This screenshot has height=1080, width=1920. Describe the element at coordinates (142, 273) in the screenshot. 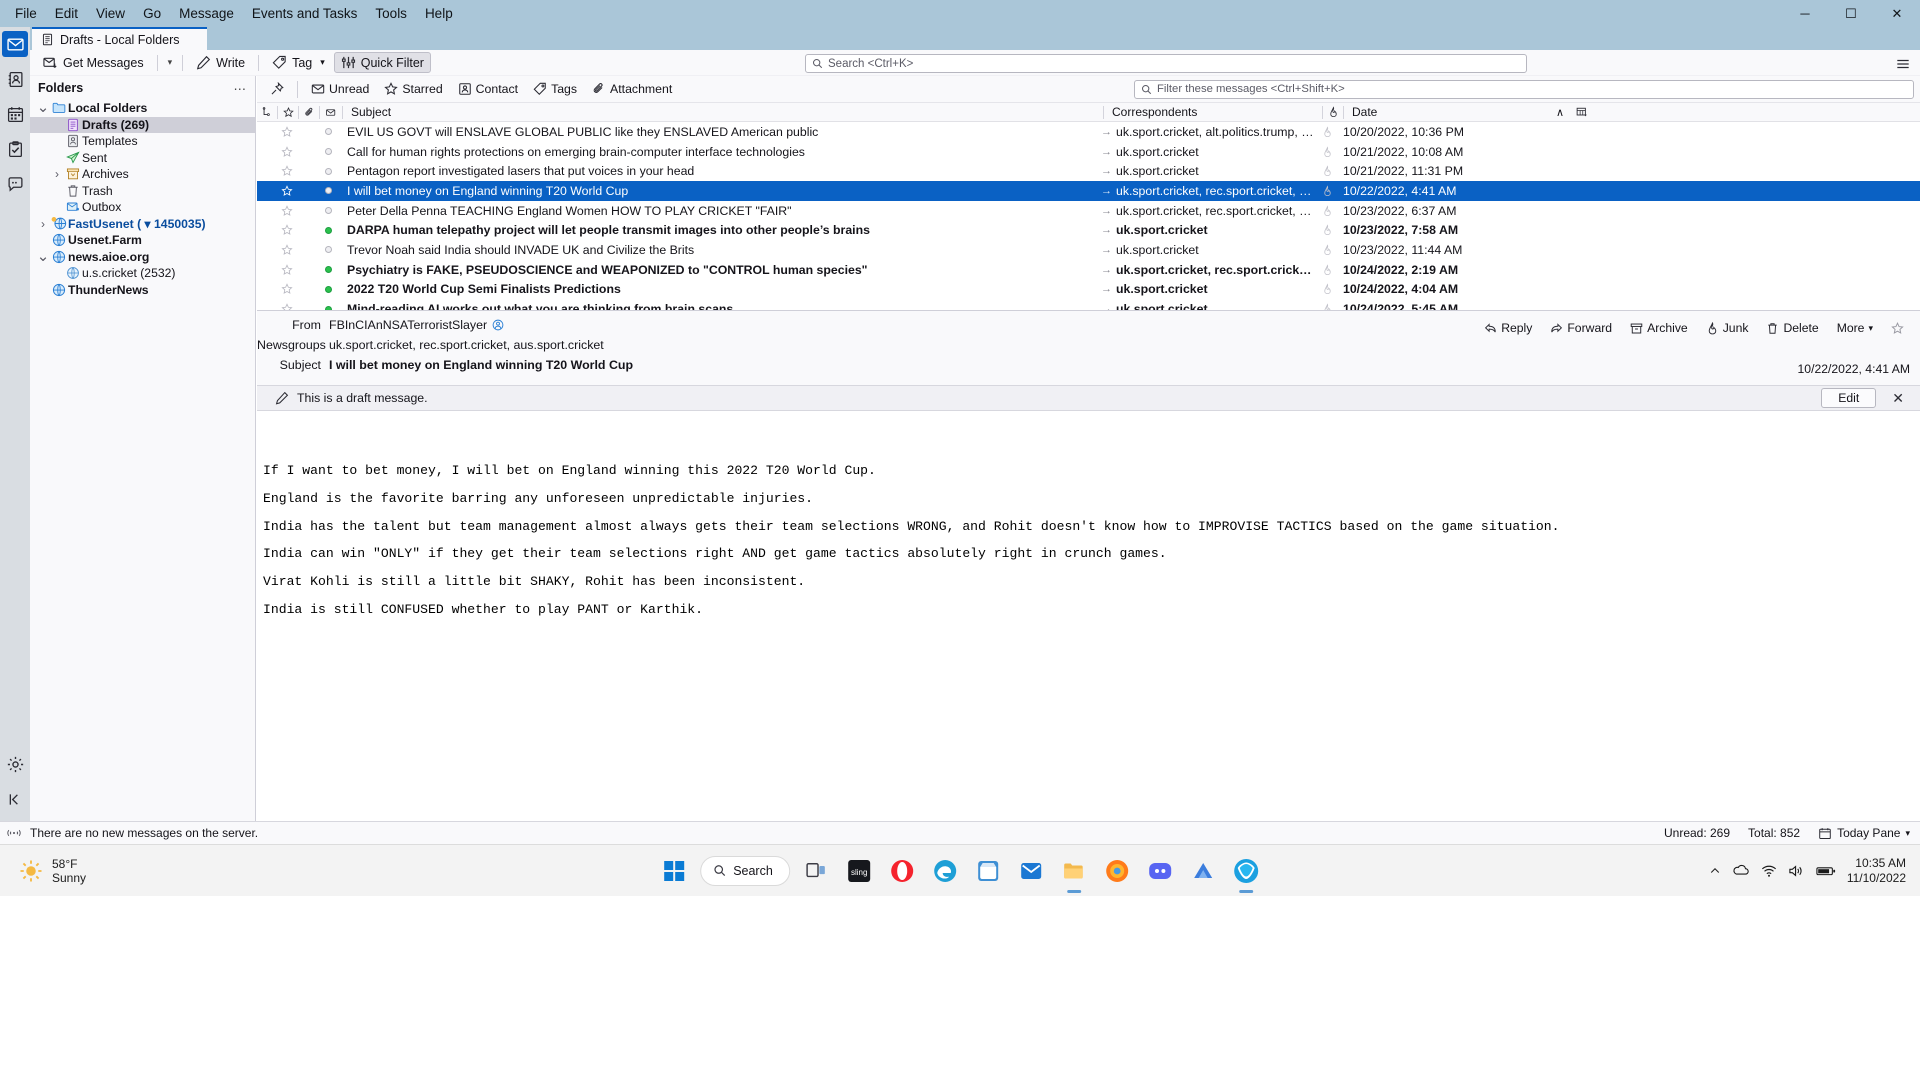

I see `folder-item-u-s-cricket-2532: u.s.cricket (2532)` at that location.